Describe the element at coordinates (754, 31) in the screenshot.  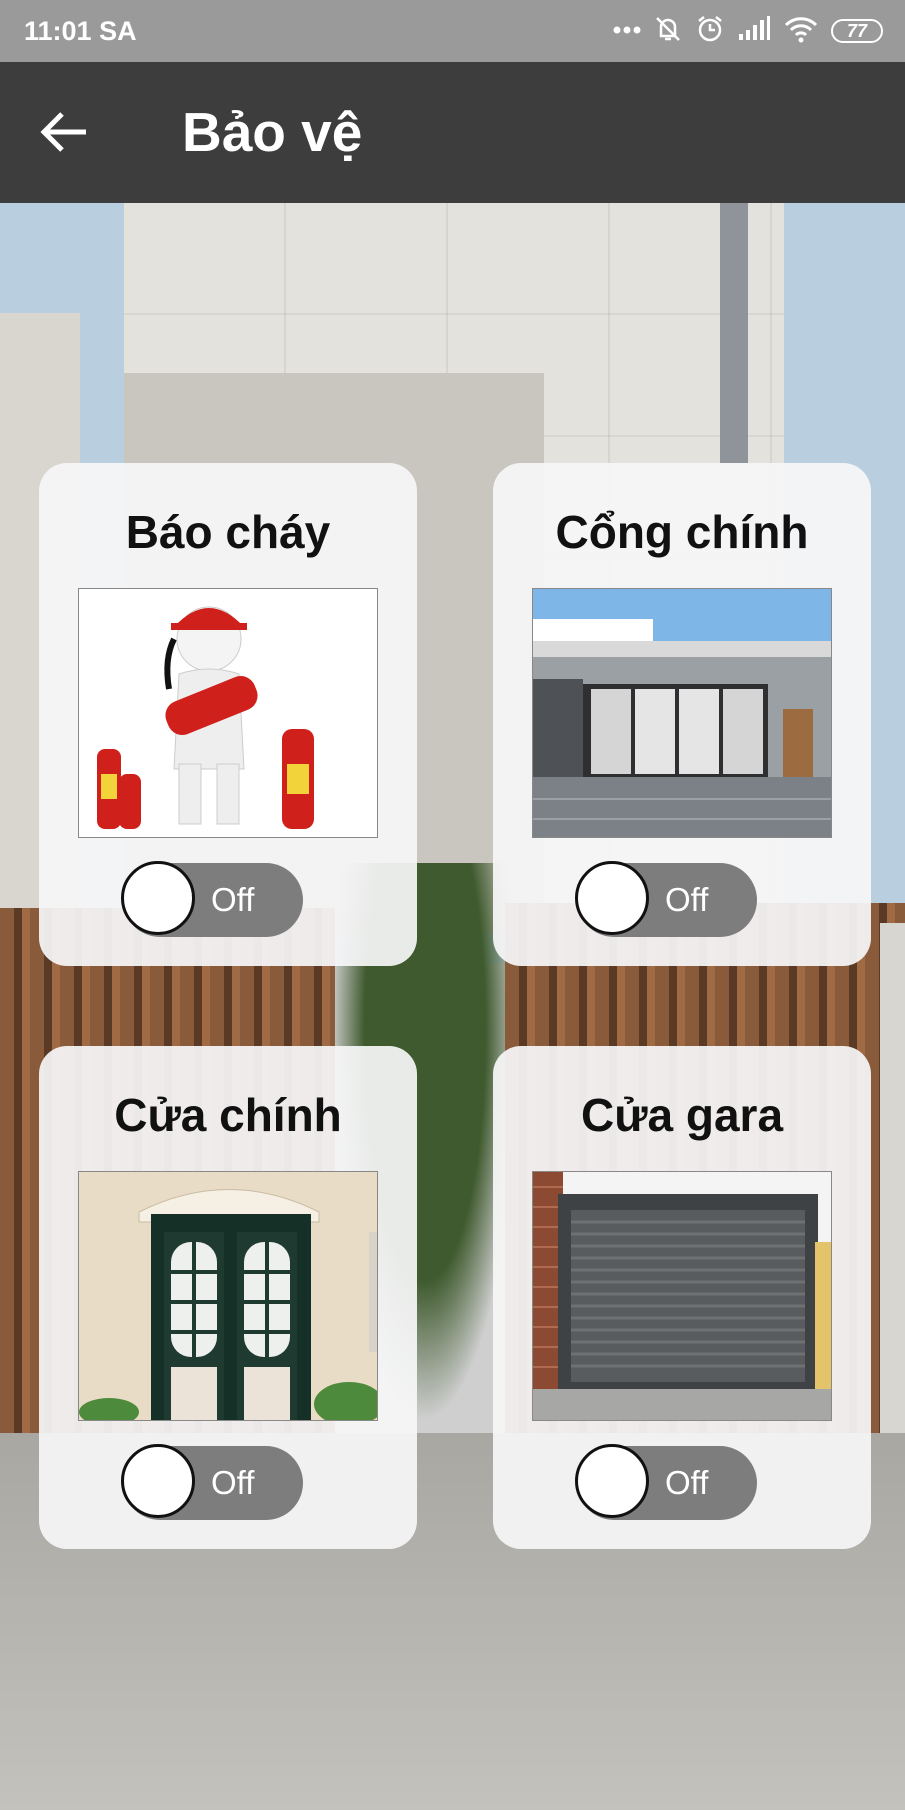
I see `signal-icon` at that location.